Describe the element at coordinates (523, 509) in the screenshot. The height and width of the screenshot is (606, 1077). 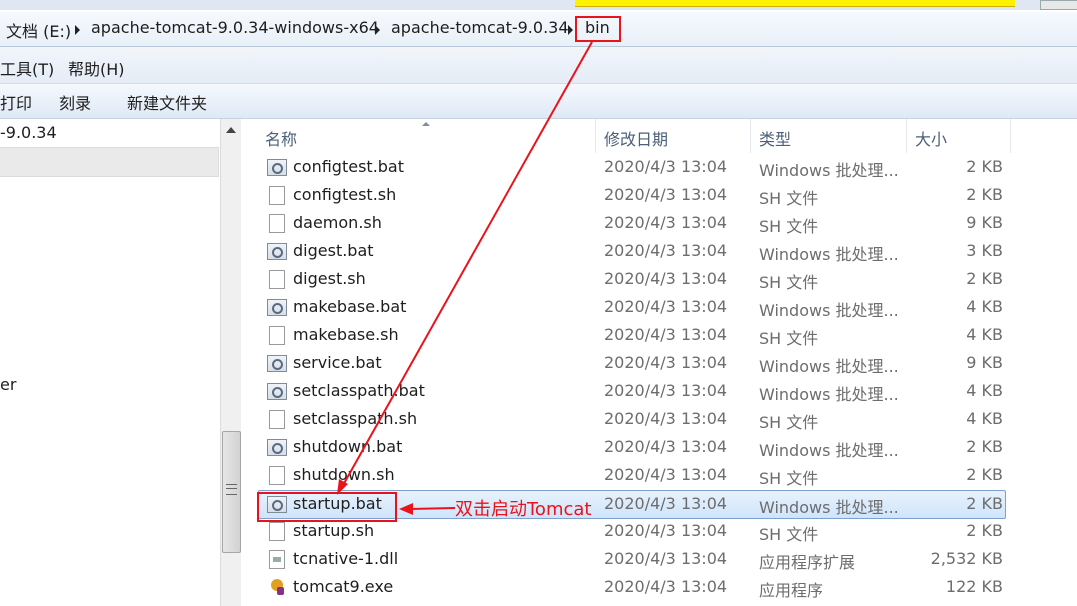
I see `annotation-label: 双击启动Tomcat` at that location.